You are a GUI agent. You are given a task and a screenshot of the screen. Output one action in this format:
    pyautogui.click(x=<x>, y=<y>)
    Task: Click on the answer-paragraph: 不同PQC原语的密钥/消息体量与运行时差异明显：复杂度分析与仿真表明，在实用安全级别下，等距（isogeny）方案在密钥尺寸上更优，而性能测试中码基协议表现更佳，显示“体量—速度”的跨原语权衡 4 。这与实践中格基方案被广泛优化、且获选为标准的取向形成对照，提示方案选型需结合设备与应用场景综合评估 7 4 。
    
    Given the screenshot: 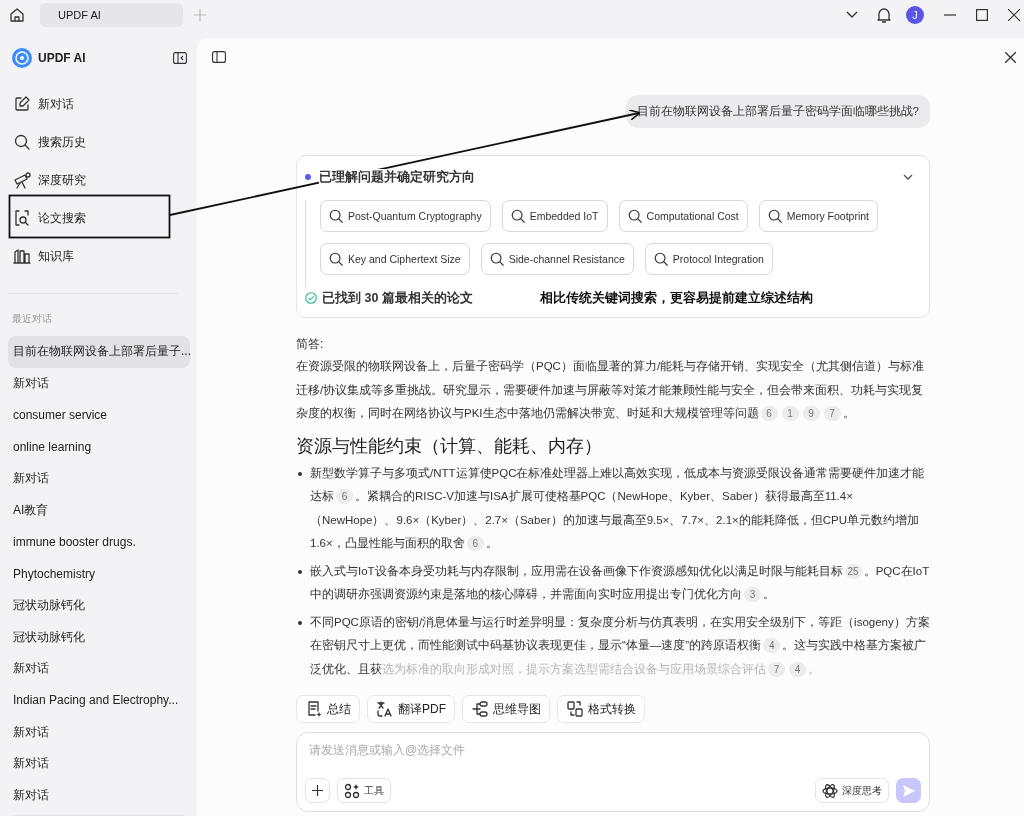 What is the action you would take?
    pyautogui.click(x=620, y=646)
    